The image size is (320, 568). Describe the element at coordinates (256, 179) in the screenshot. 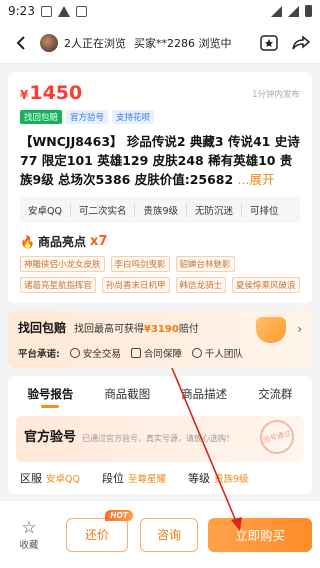

I see `expand-link: ...展开` at that location.